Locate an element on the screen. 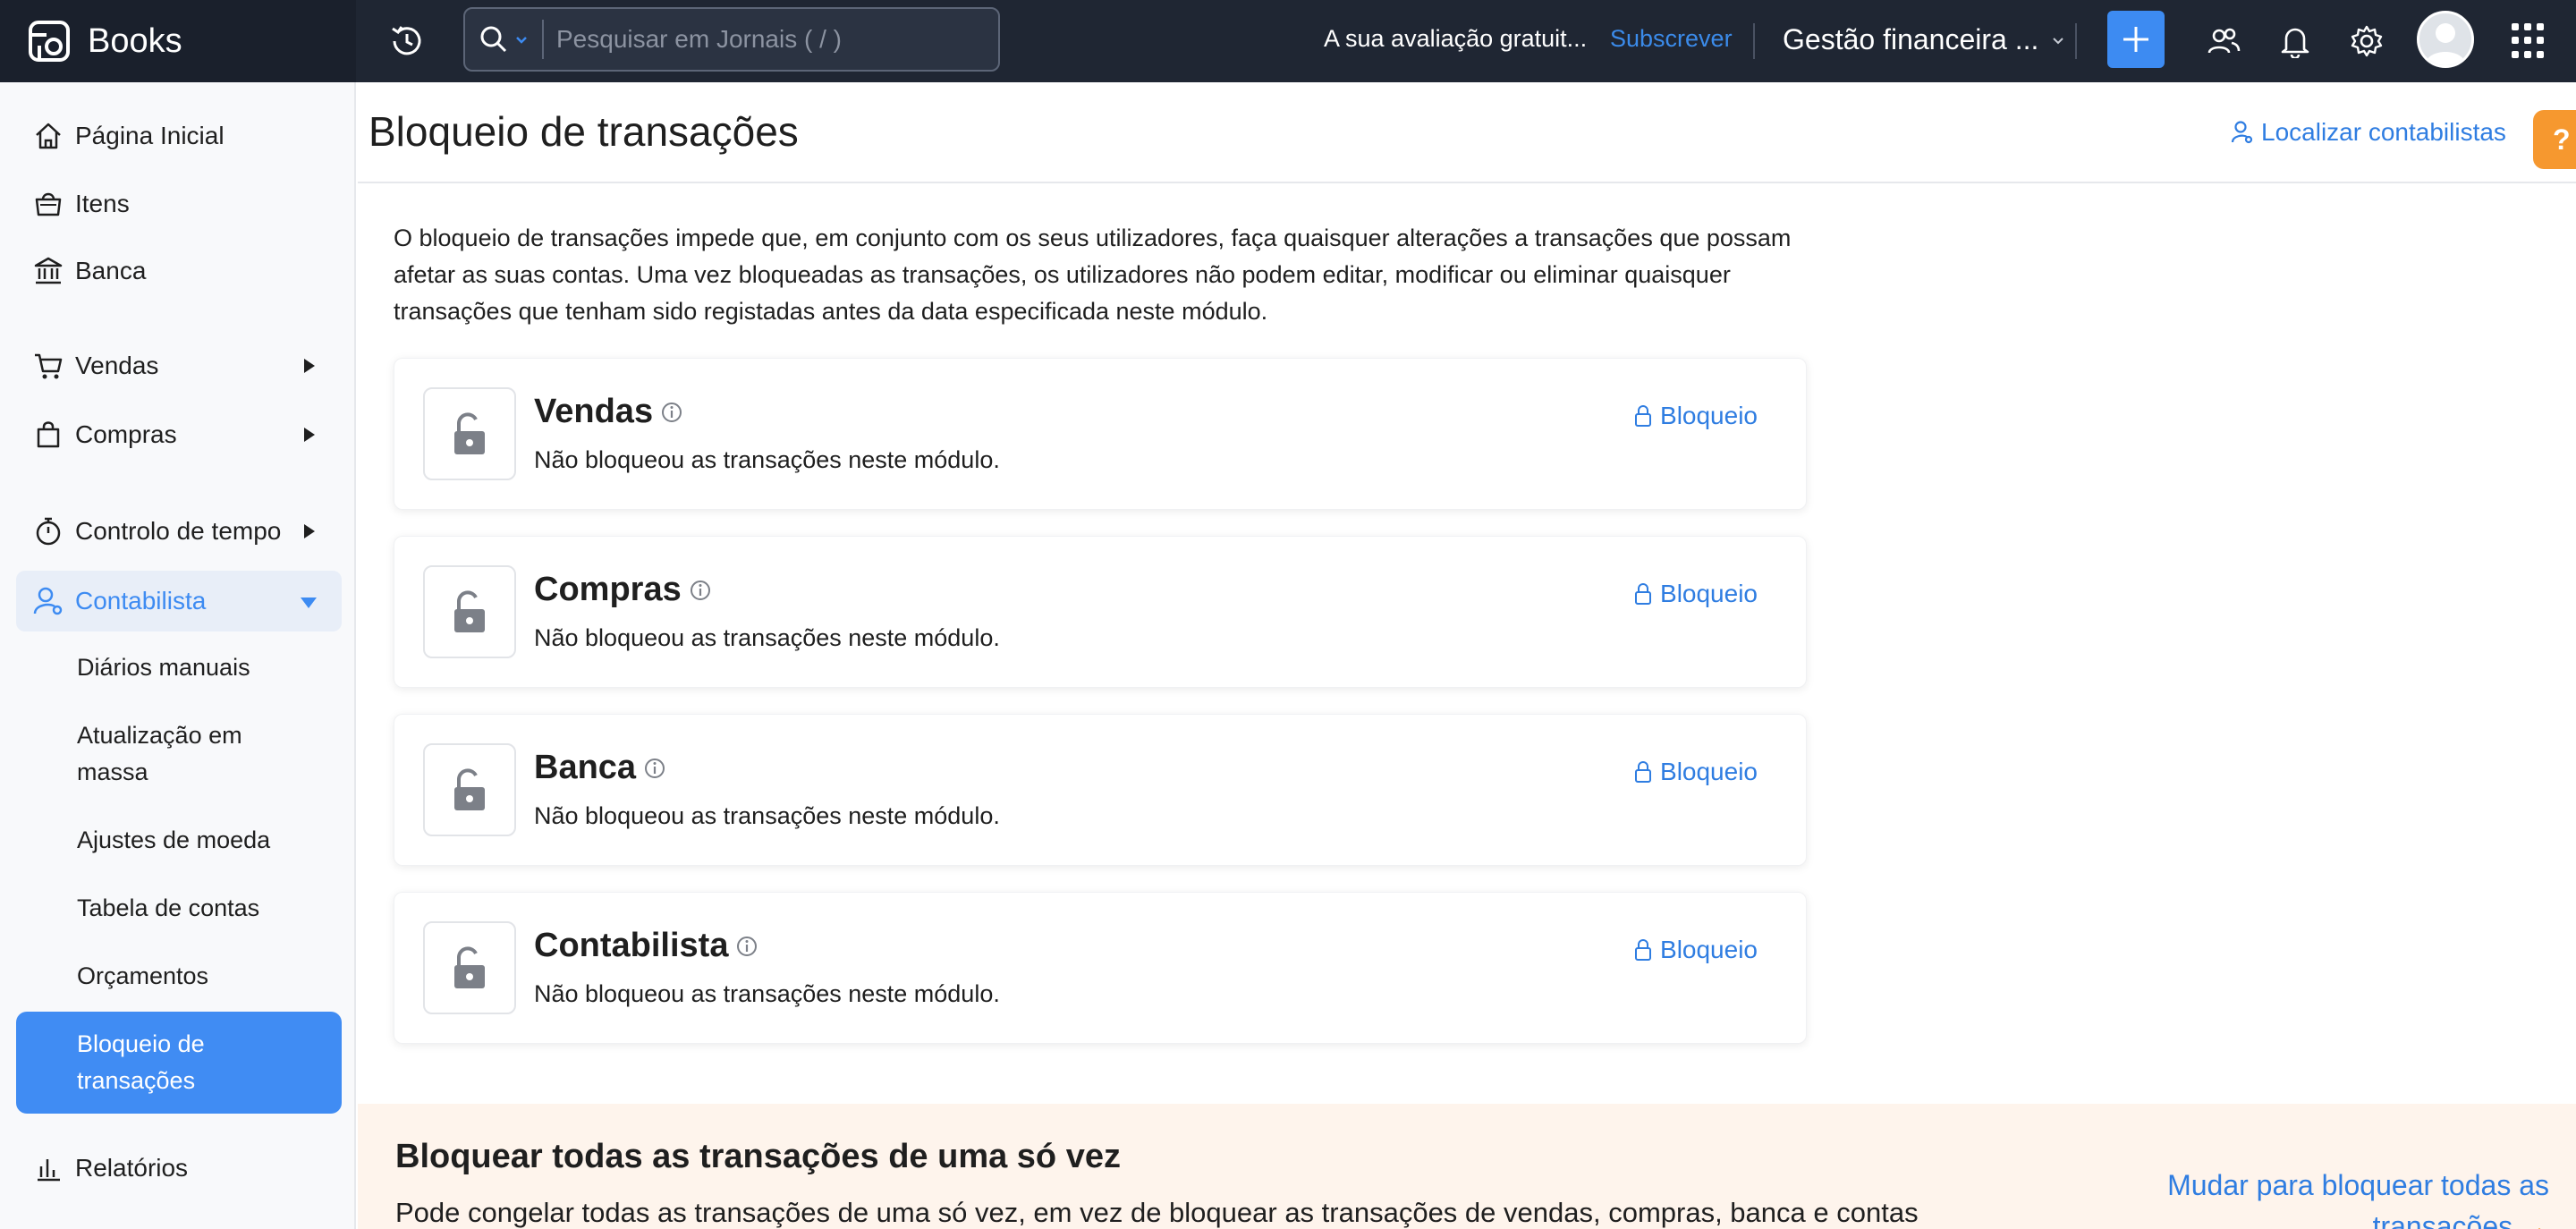 This screenshot has height=1229, width=2576. lock-banking-button: Bloqueio is located at coordinates (1695, 772).